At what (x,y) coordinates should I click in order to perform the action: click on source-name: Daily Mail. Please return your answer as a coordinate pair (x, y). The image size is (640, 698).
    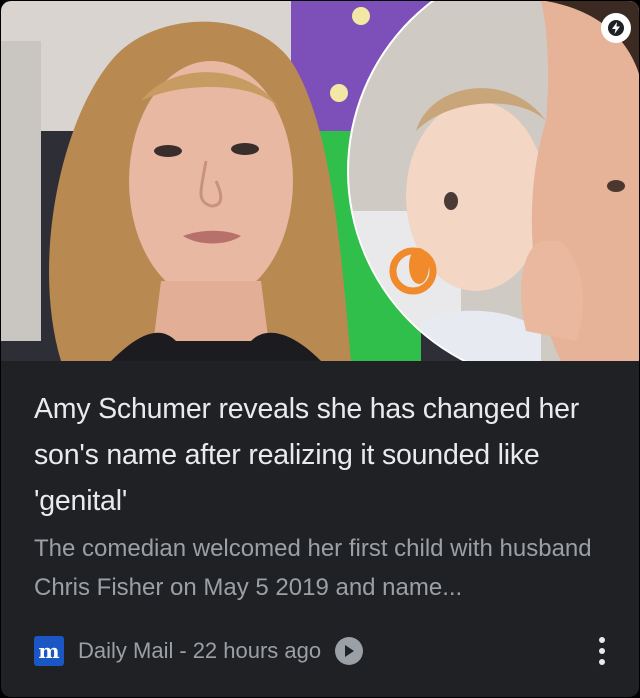
    Looking at the image, I should click on (125, 651).